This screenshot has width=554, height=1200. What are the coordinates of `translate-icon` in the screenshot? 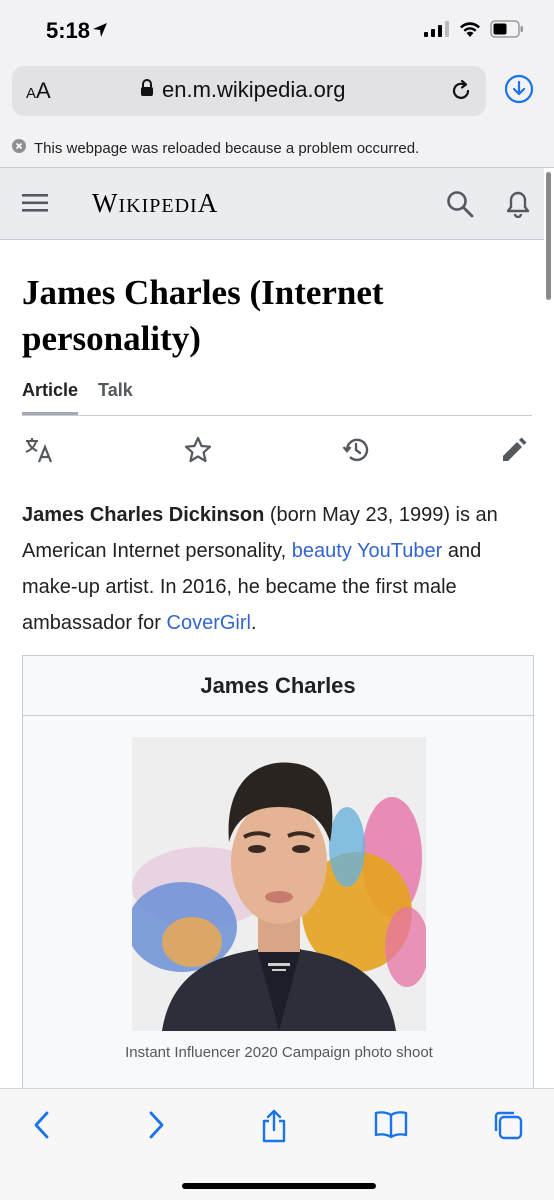 It's located at (39, 452).